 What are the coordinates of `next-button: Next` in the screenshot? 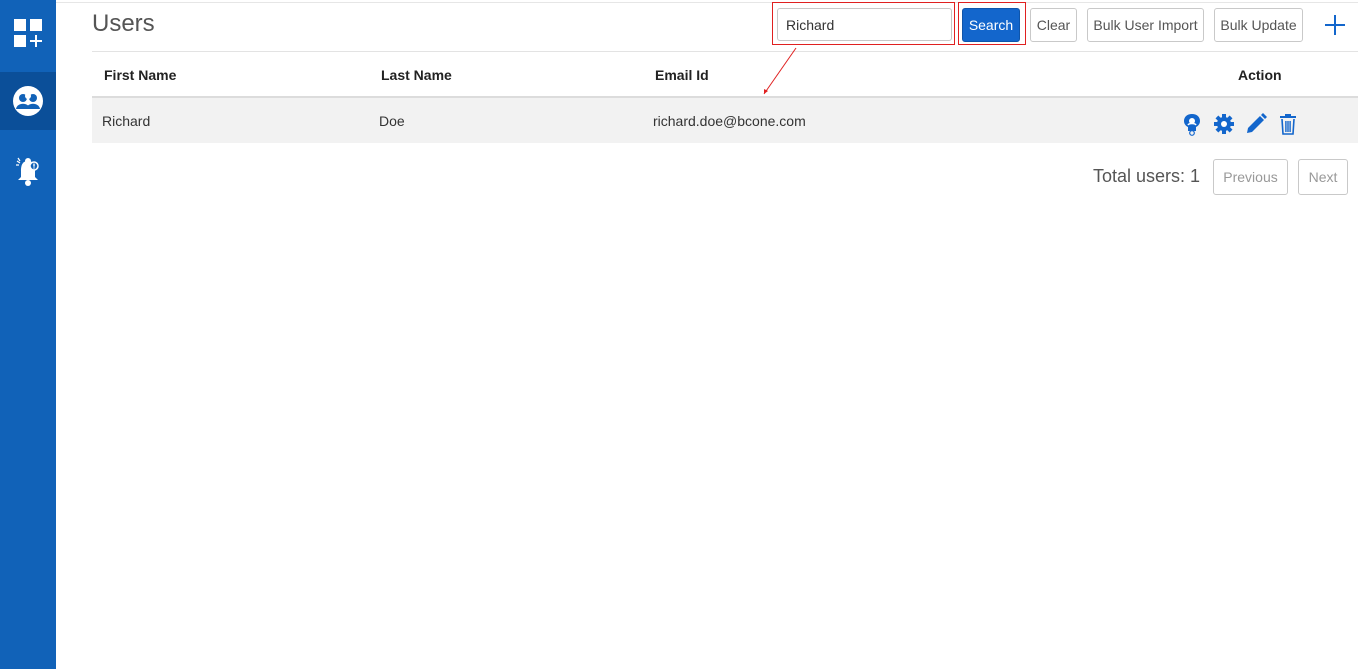 It's located at (1323, 177).